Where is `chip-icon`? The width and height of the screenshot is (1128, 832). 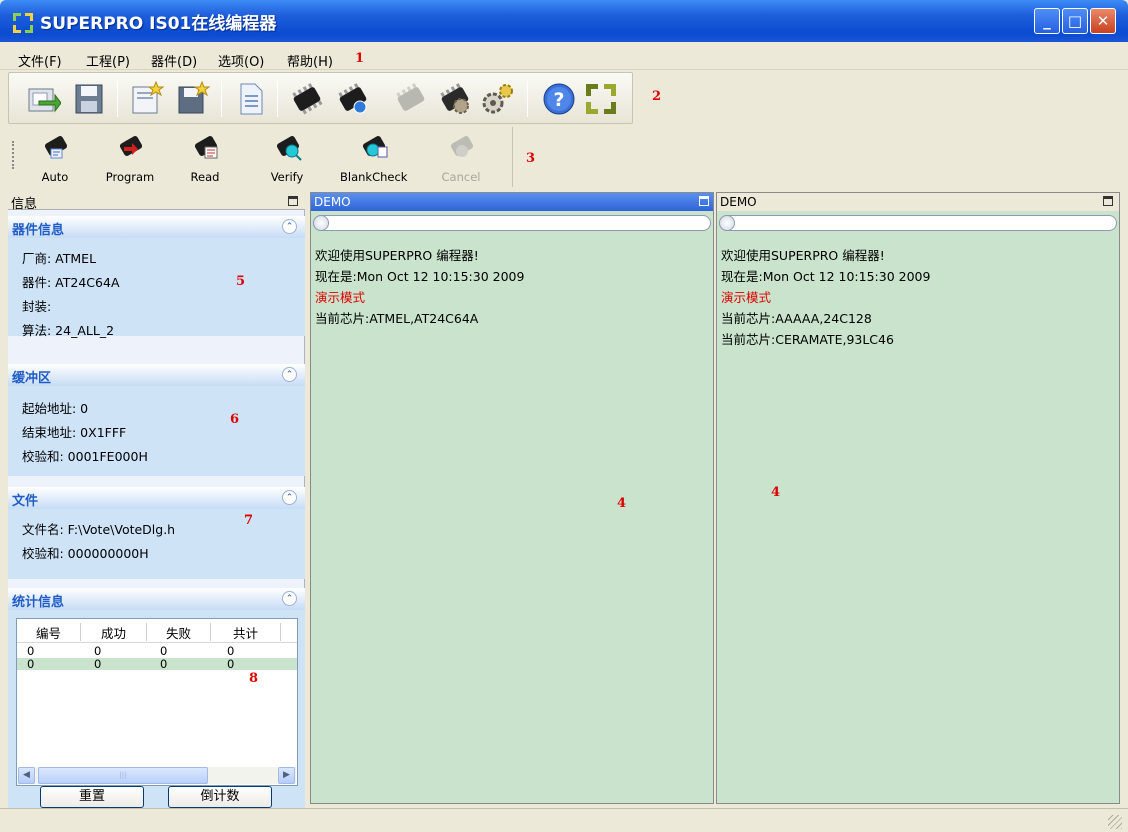 chip-icon is located at coordinates (307, 99).